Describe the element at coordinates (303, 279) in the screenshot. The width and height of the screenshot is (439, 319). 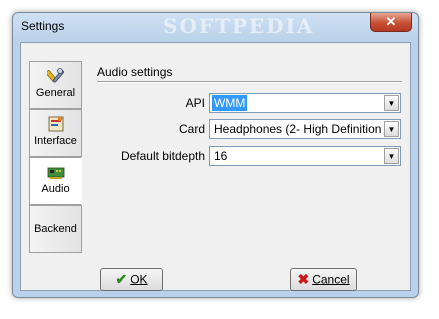
I see `close-icon: ✖` at that location.